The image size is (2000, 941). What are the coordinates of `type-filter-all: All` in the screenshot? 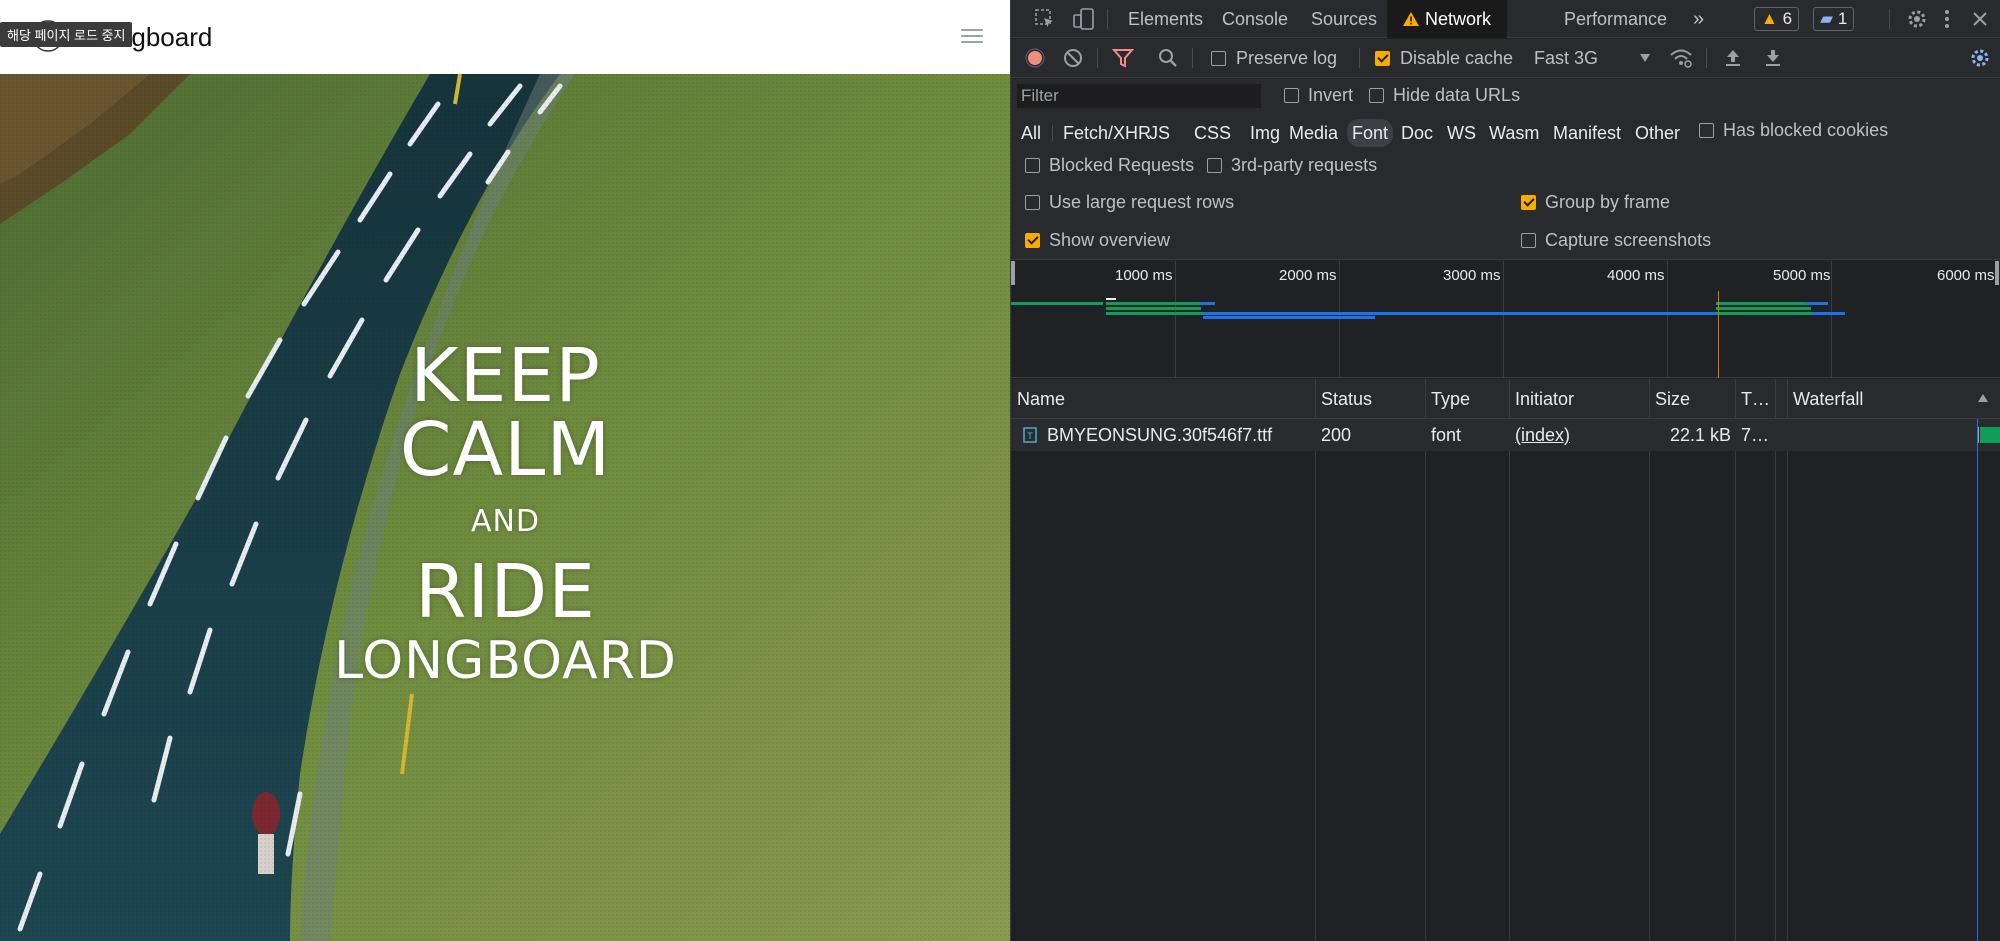 It's located at (1031, 133).